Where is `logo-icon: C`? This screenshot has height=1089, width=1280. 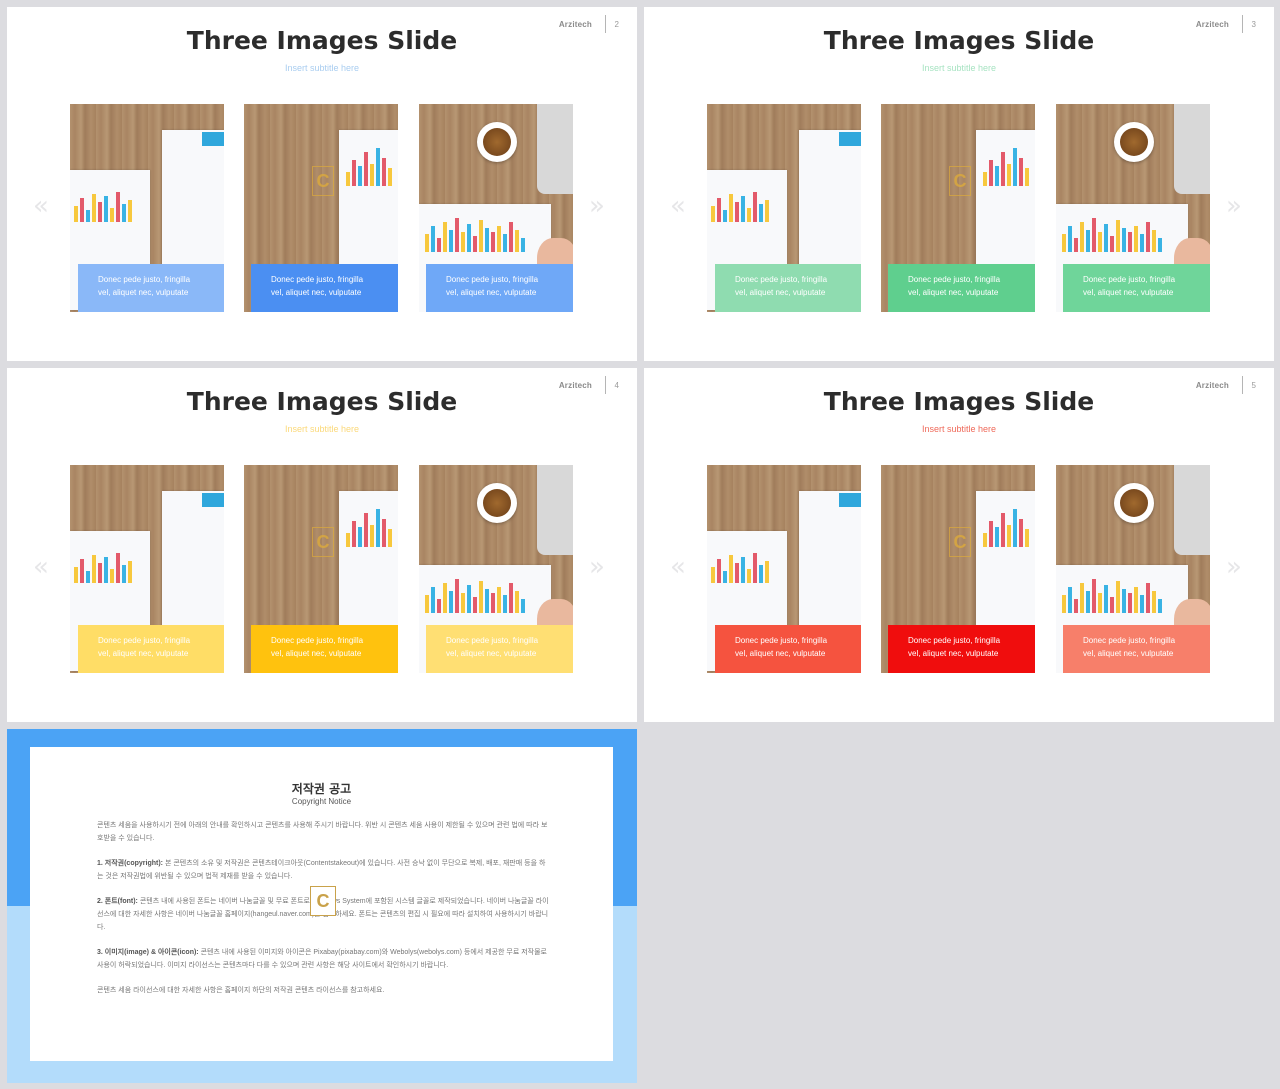 logo-icon: C is located at coordinates (323, 901).